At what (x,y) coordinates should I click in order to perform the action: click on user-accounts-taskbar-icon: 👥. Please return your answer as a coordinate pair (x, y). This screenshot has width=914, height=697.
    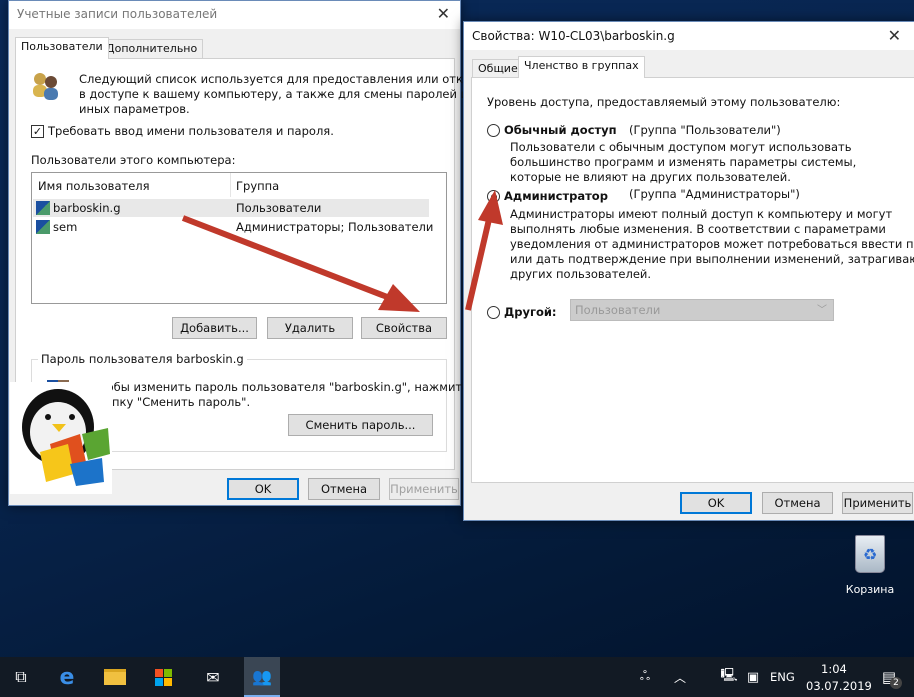
    Looking at the image, I should click on (262, 677).